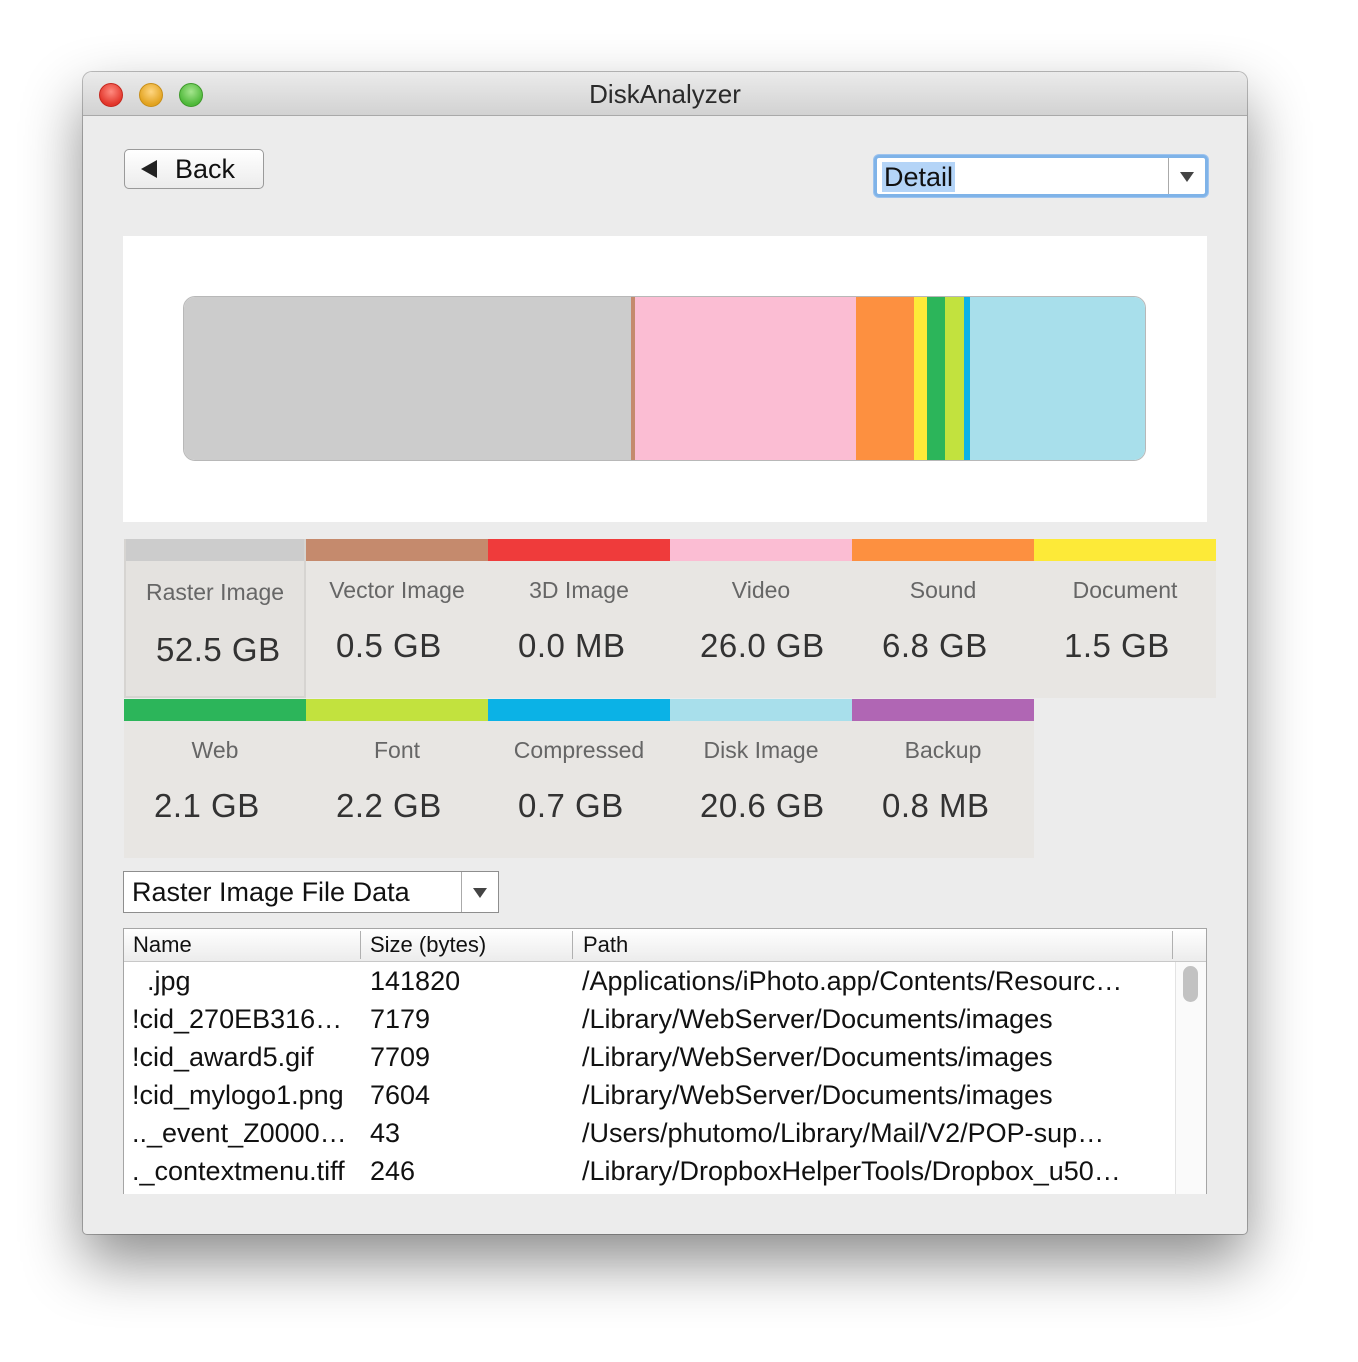  What do you see at coordinates (936, 805) in the screenshot?
I see `category-size: 0.8 MB` at bounding box center [936, 805].